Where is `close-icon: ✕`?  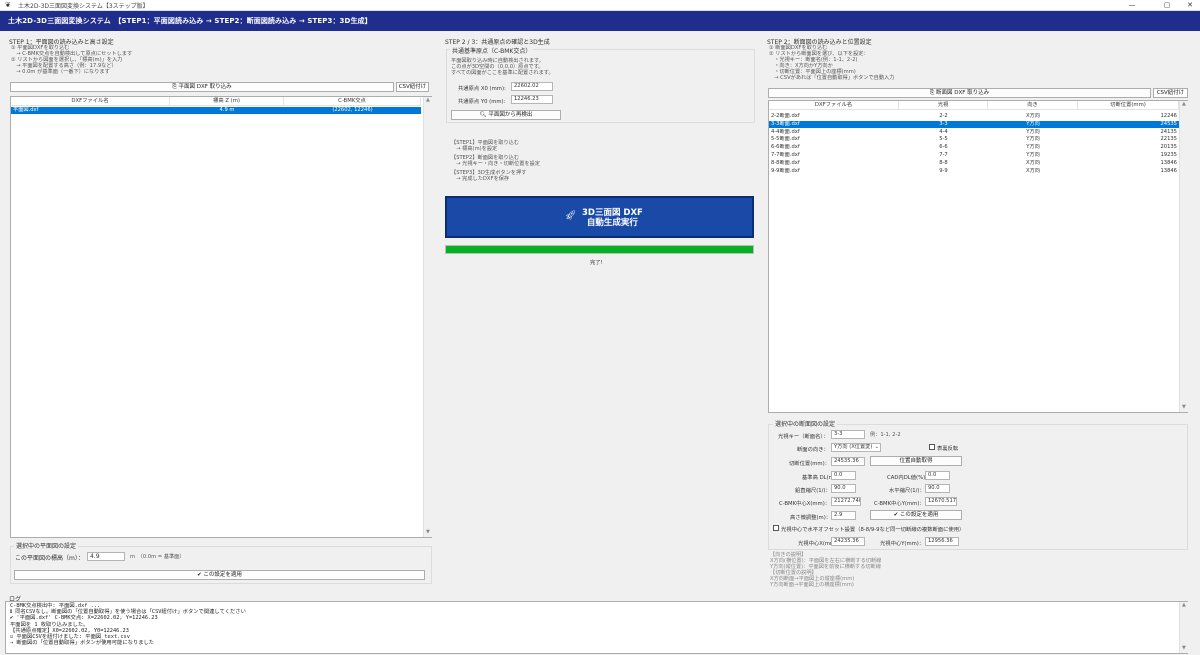 close-icon: ✕ is located at coordinates (1190, 5).